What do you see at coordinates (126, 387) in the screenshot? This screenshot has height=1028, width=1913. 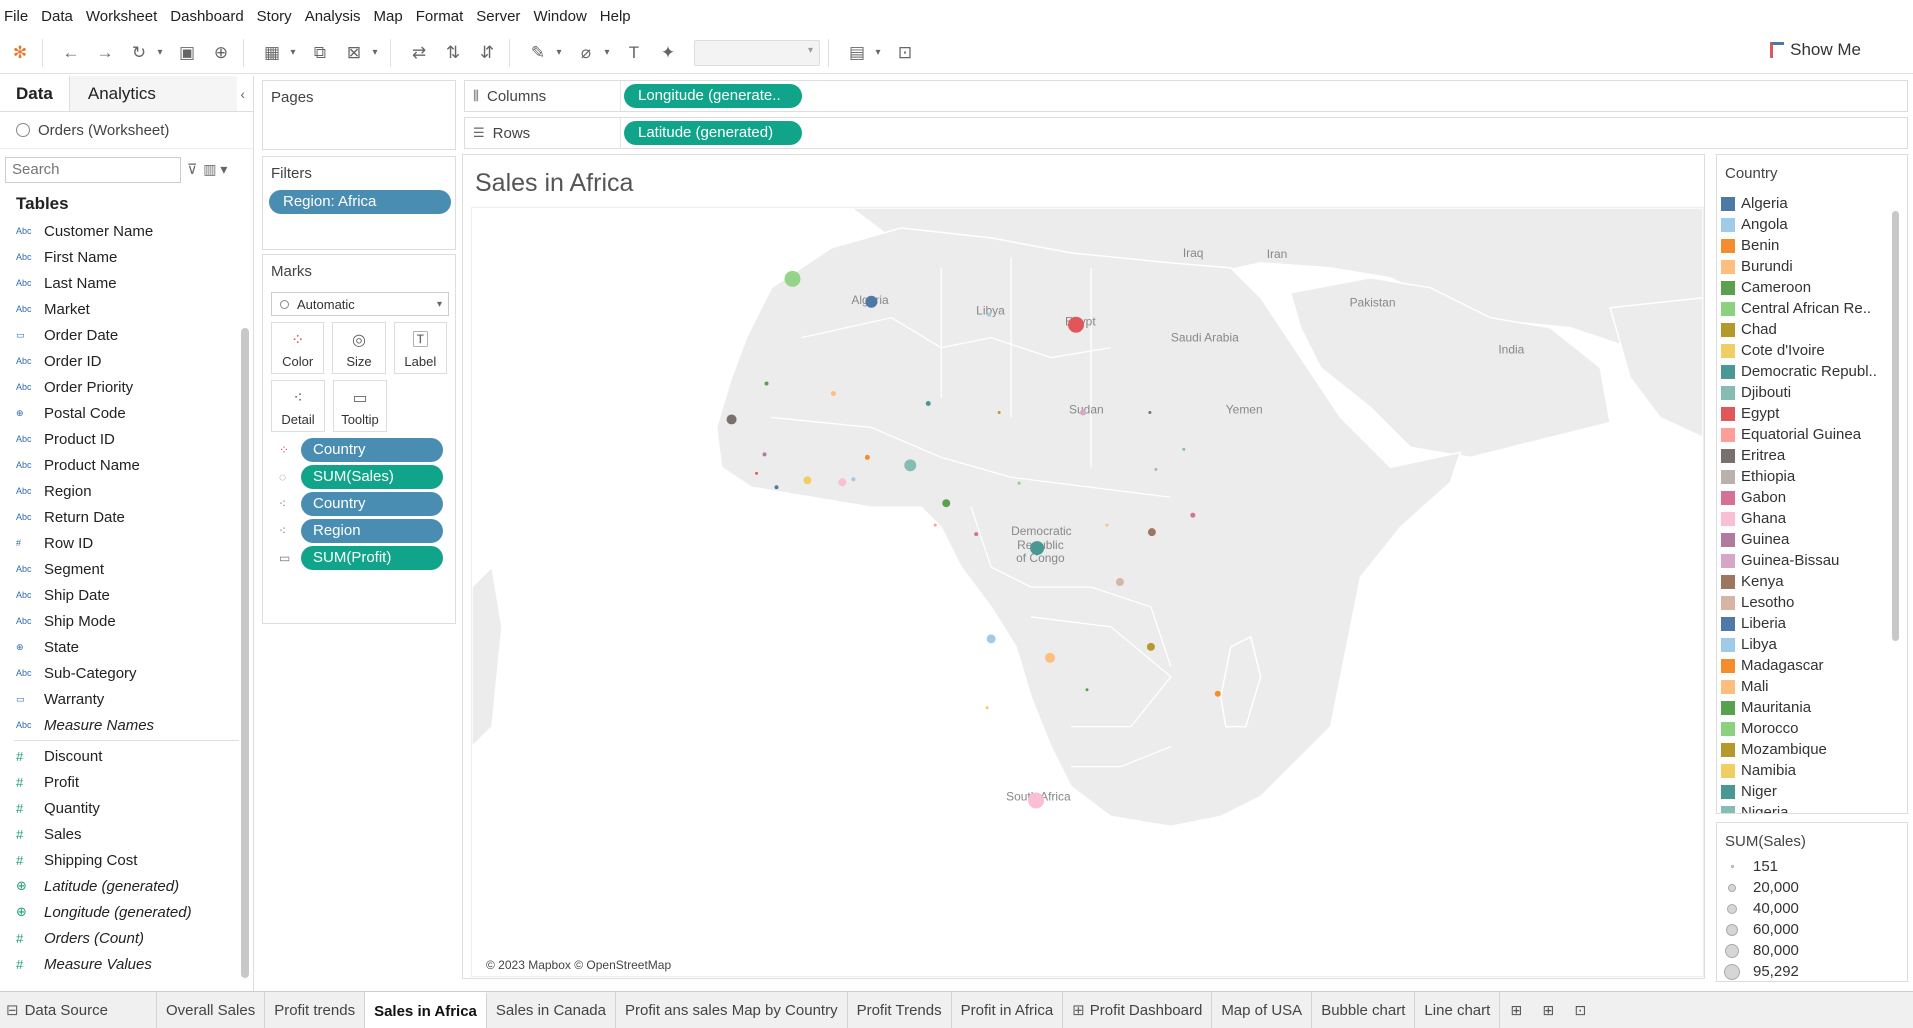 I see `field-item: Abc Order Priority` at bounding box center [126, 387].